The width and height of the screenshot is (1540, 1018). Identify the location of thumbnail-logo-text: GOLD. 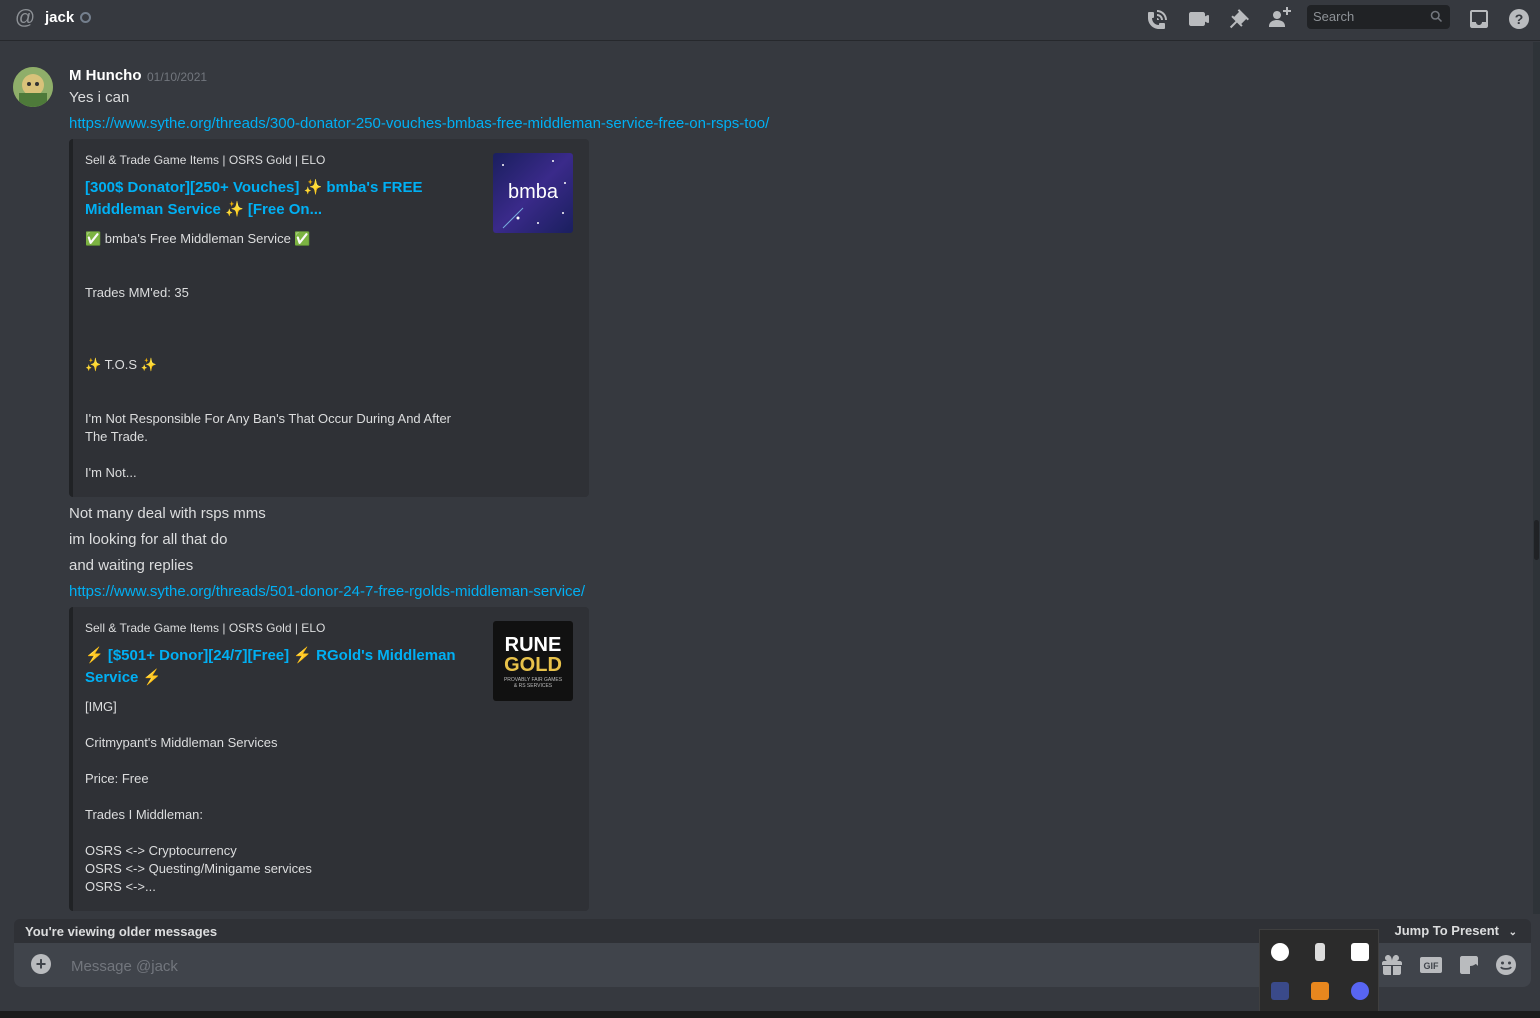
(533, 665).